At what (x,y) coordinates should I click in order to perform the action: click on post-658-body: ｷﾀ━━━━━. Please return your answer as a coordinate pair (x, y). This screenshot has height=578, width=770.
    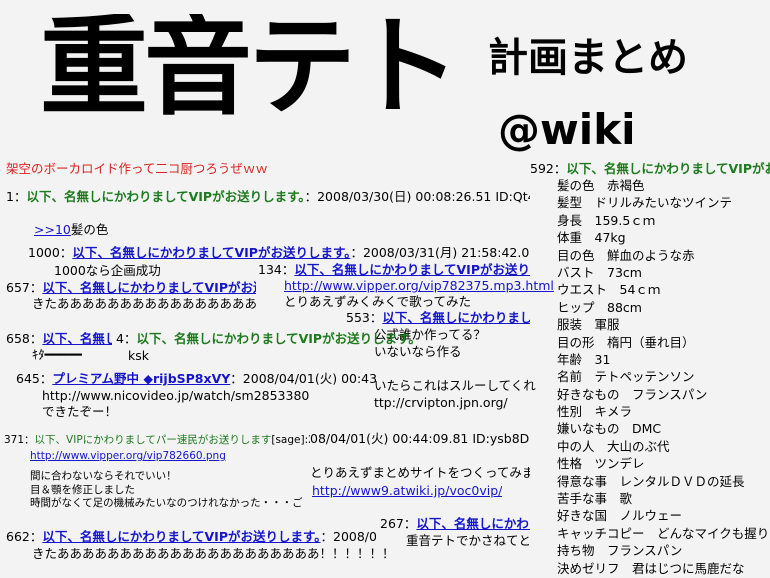
    Looking at the image, I should click on (57, 354).